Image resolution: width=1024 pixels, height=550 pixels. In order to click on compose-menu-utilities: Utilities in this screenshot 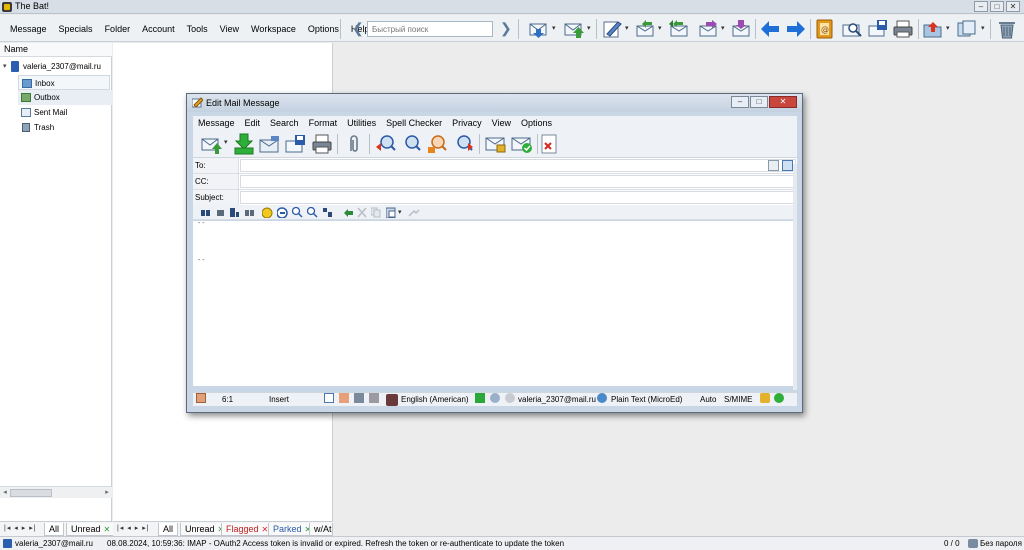, I will do `click(361, 123)`.